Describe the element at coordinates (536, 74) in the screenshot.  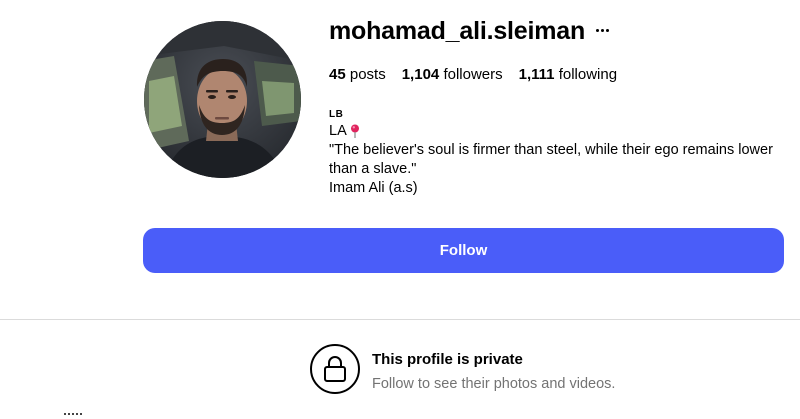
I see `following-count: 1,111` at that location.